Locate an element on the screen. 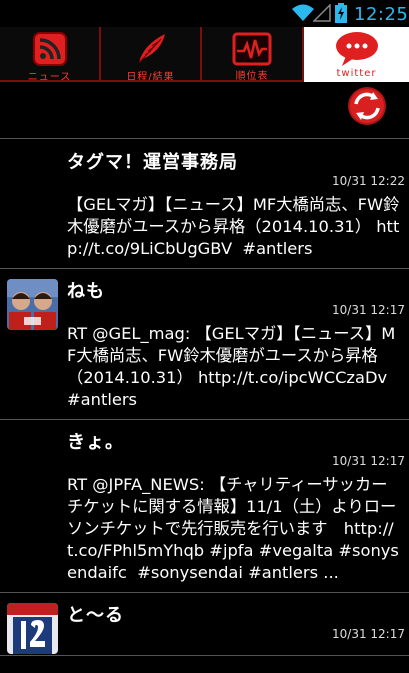 This screenshot has height=673, width=409. tweet-author: きょ。 is located at coordinates (95, 442).